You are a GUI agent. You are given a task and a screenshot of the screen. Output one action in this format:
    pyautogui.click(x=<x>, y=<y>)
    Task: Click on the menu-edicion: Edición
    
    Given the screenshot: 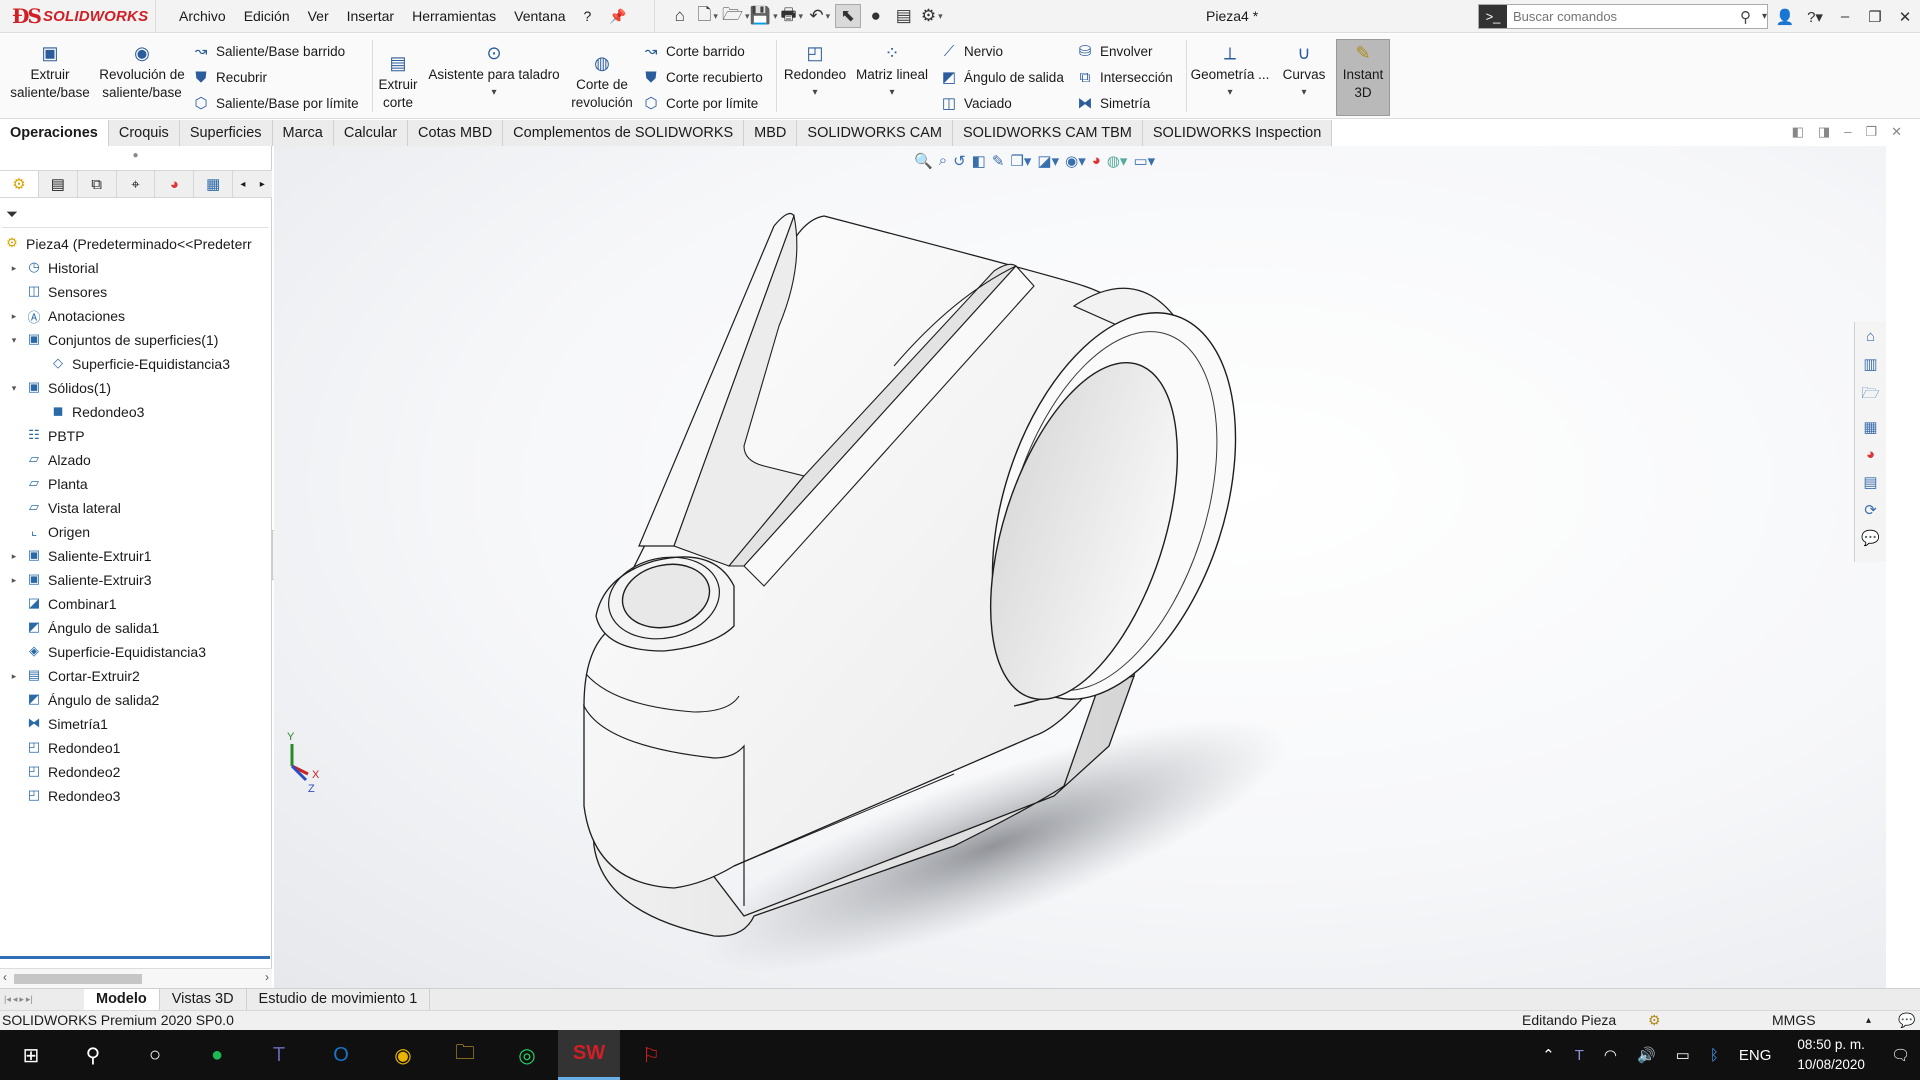 What is the action you would take?
    pyautogui.click(x=267, y=16)
    